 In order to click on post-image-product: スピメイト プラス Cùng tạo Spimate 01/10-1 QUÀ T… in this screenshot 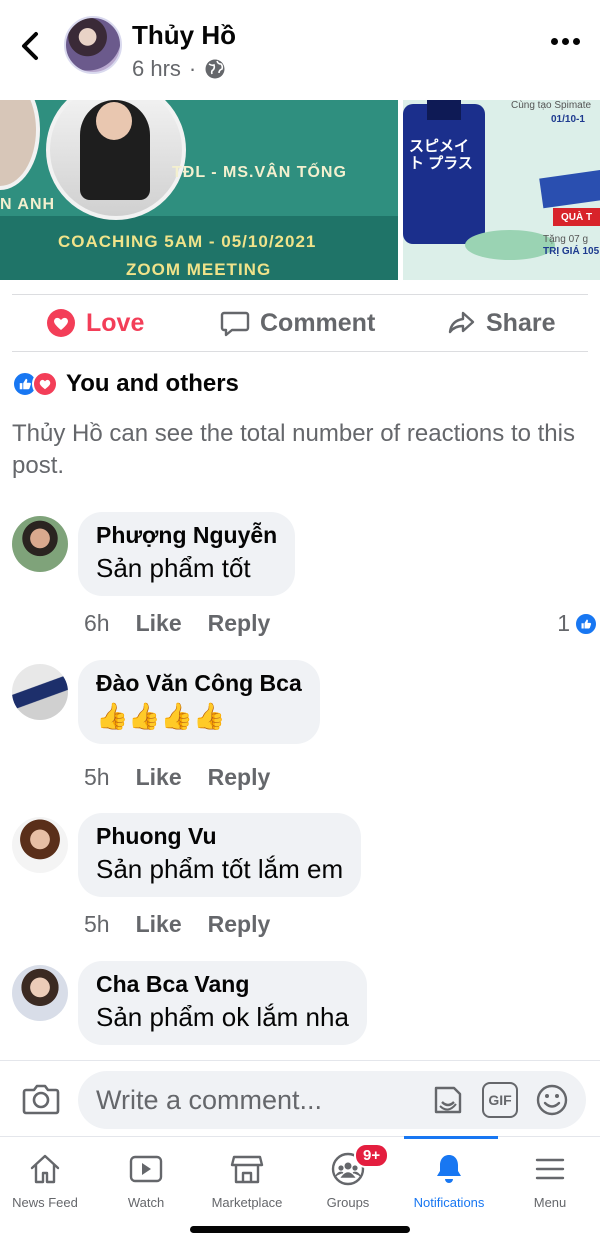, I will do `click(501, 190)`.